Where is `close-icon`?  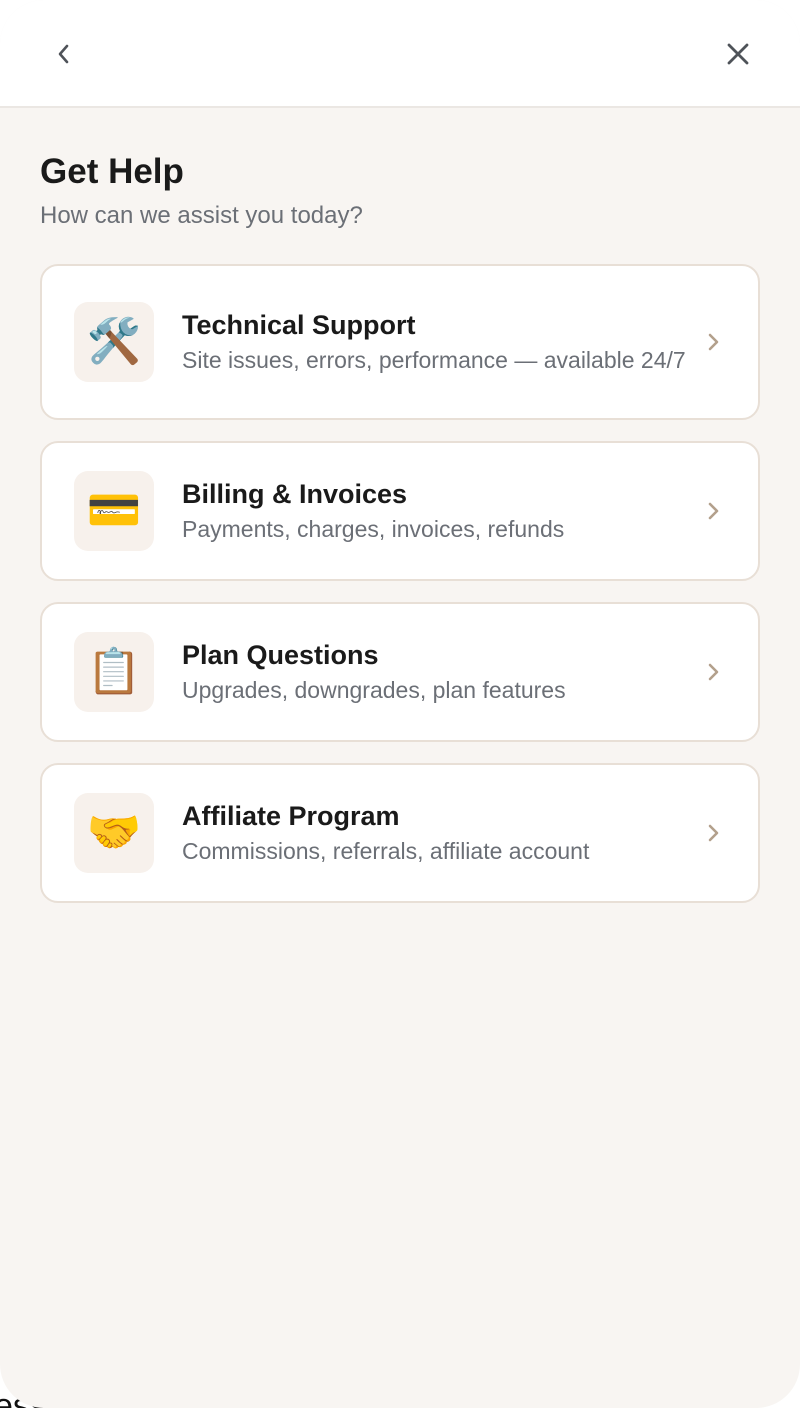 close-icon is located at coordinates (738, 54).